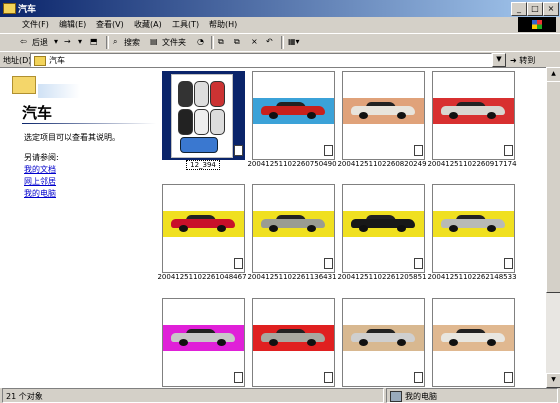  I want to click on history-icon: ◔, so click(200, 41).